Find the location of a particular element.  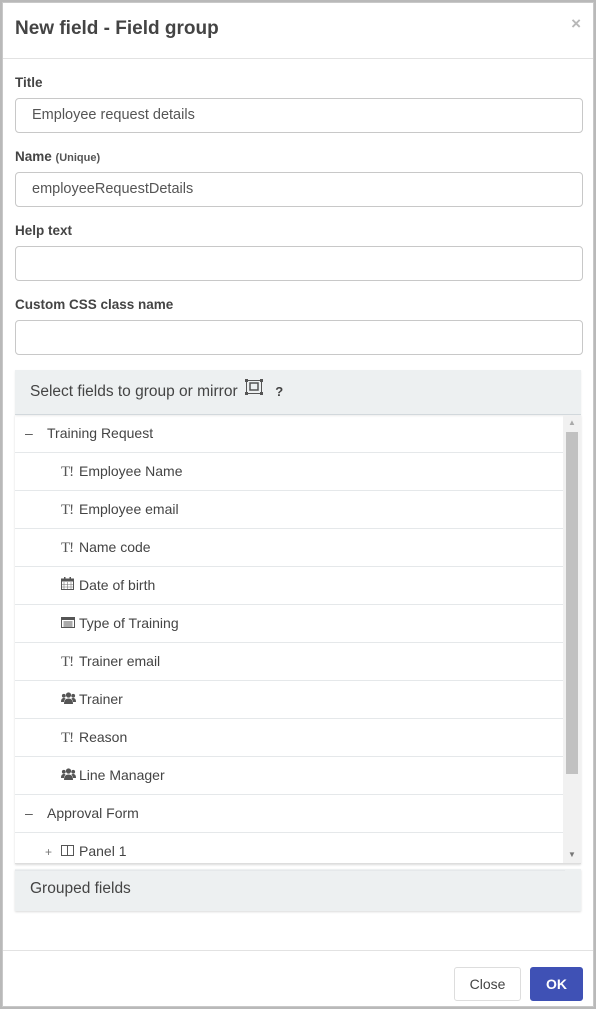

select-fields-header: Select fields to group or mirror ? is located at coordinates (298, 392).